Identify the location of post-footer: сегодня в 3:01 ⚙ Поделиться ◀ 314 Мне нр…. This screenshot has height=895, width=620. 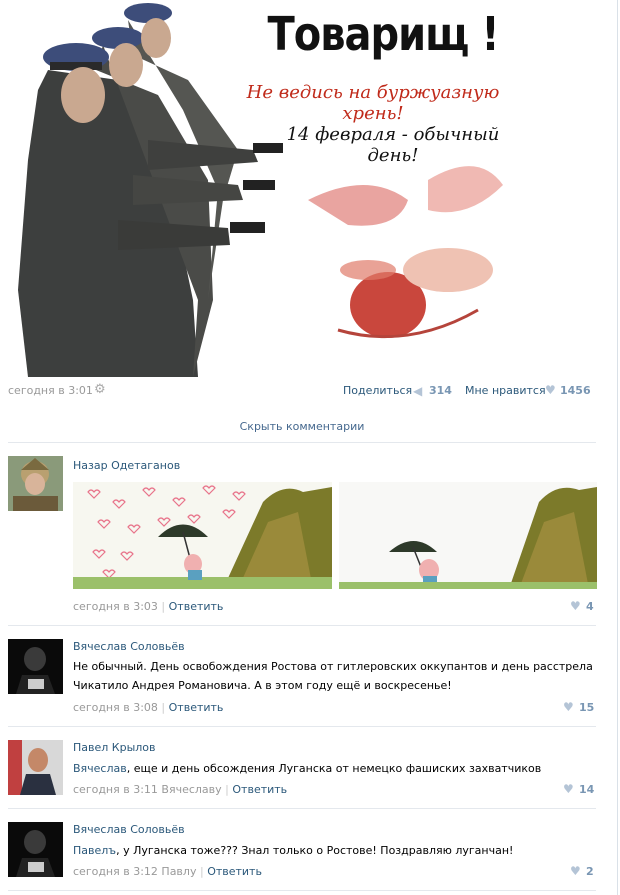
(302, 392).